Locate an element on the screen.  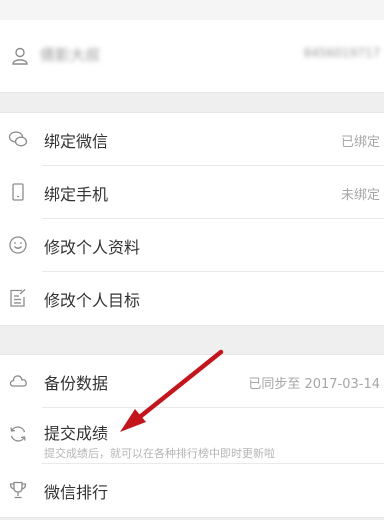
edit-goal-label: 修改个人目标 is located at coordinates (92, 300).